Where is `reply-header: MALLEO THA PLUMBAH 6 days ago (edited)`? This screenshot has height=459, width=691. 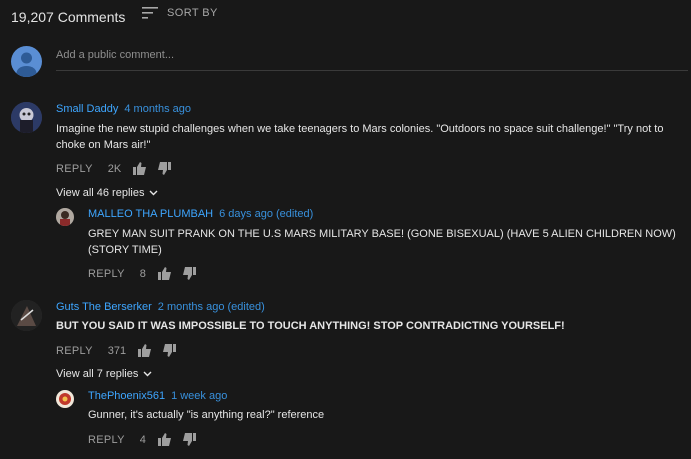 reply-header: MALLEO THA PLUMBAH 6 days ago (edited) is located at coordinates (200, 214).